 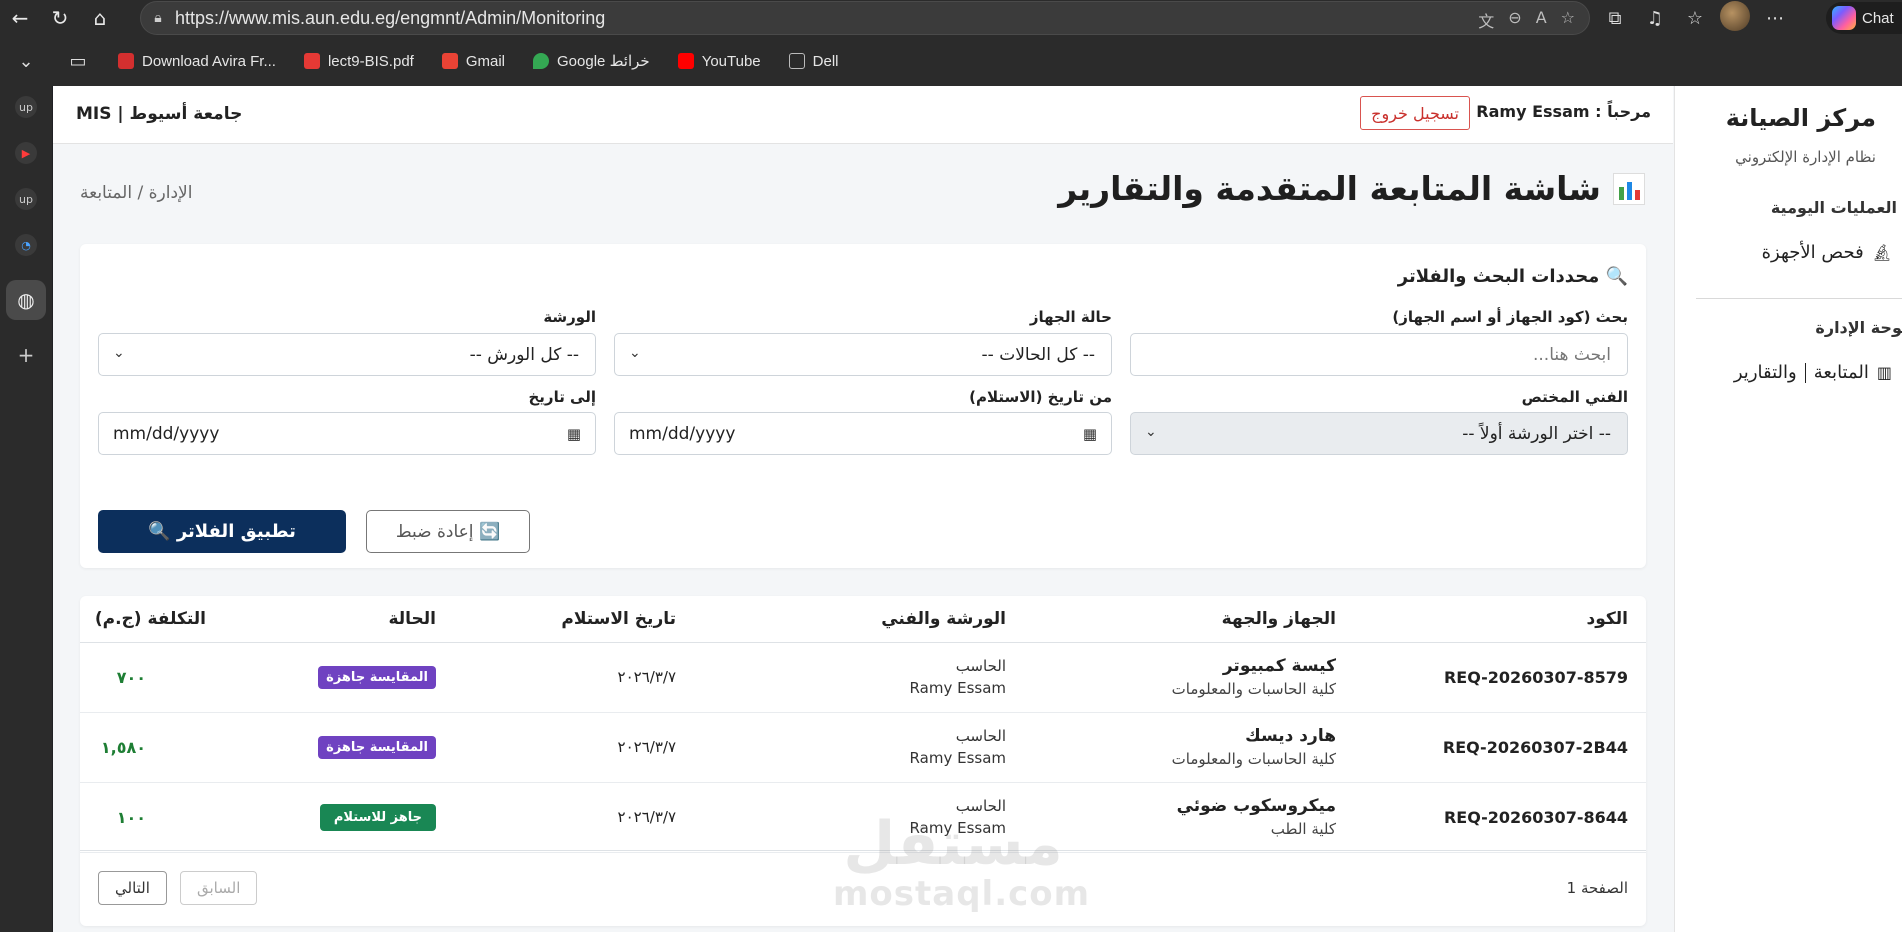 I want to click on read-aloud-icon: A, so click(x=1541, y=20).